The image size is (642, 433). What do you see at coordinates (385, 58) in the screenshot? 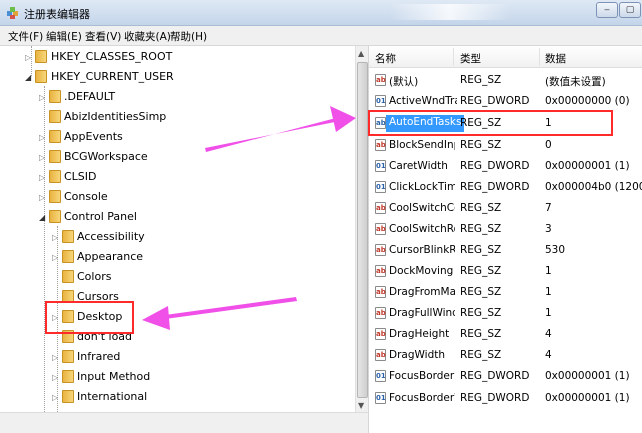
I see `column-name-header: 名称` at bounding box center [385, 58].